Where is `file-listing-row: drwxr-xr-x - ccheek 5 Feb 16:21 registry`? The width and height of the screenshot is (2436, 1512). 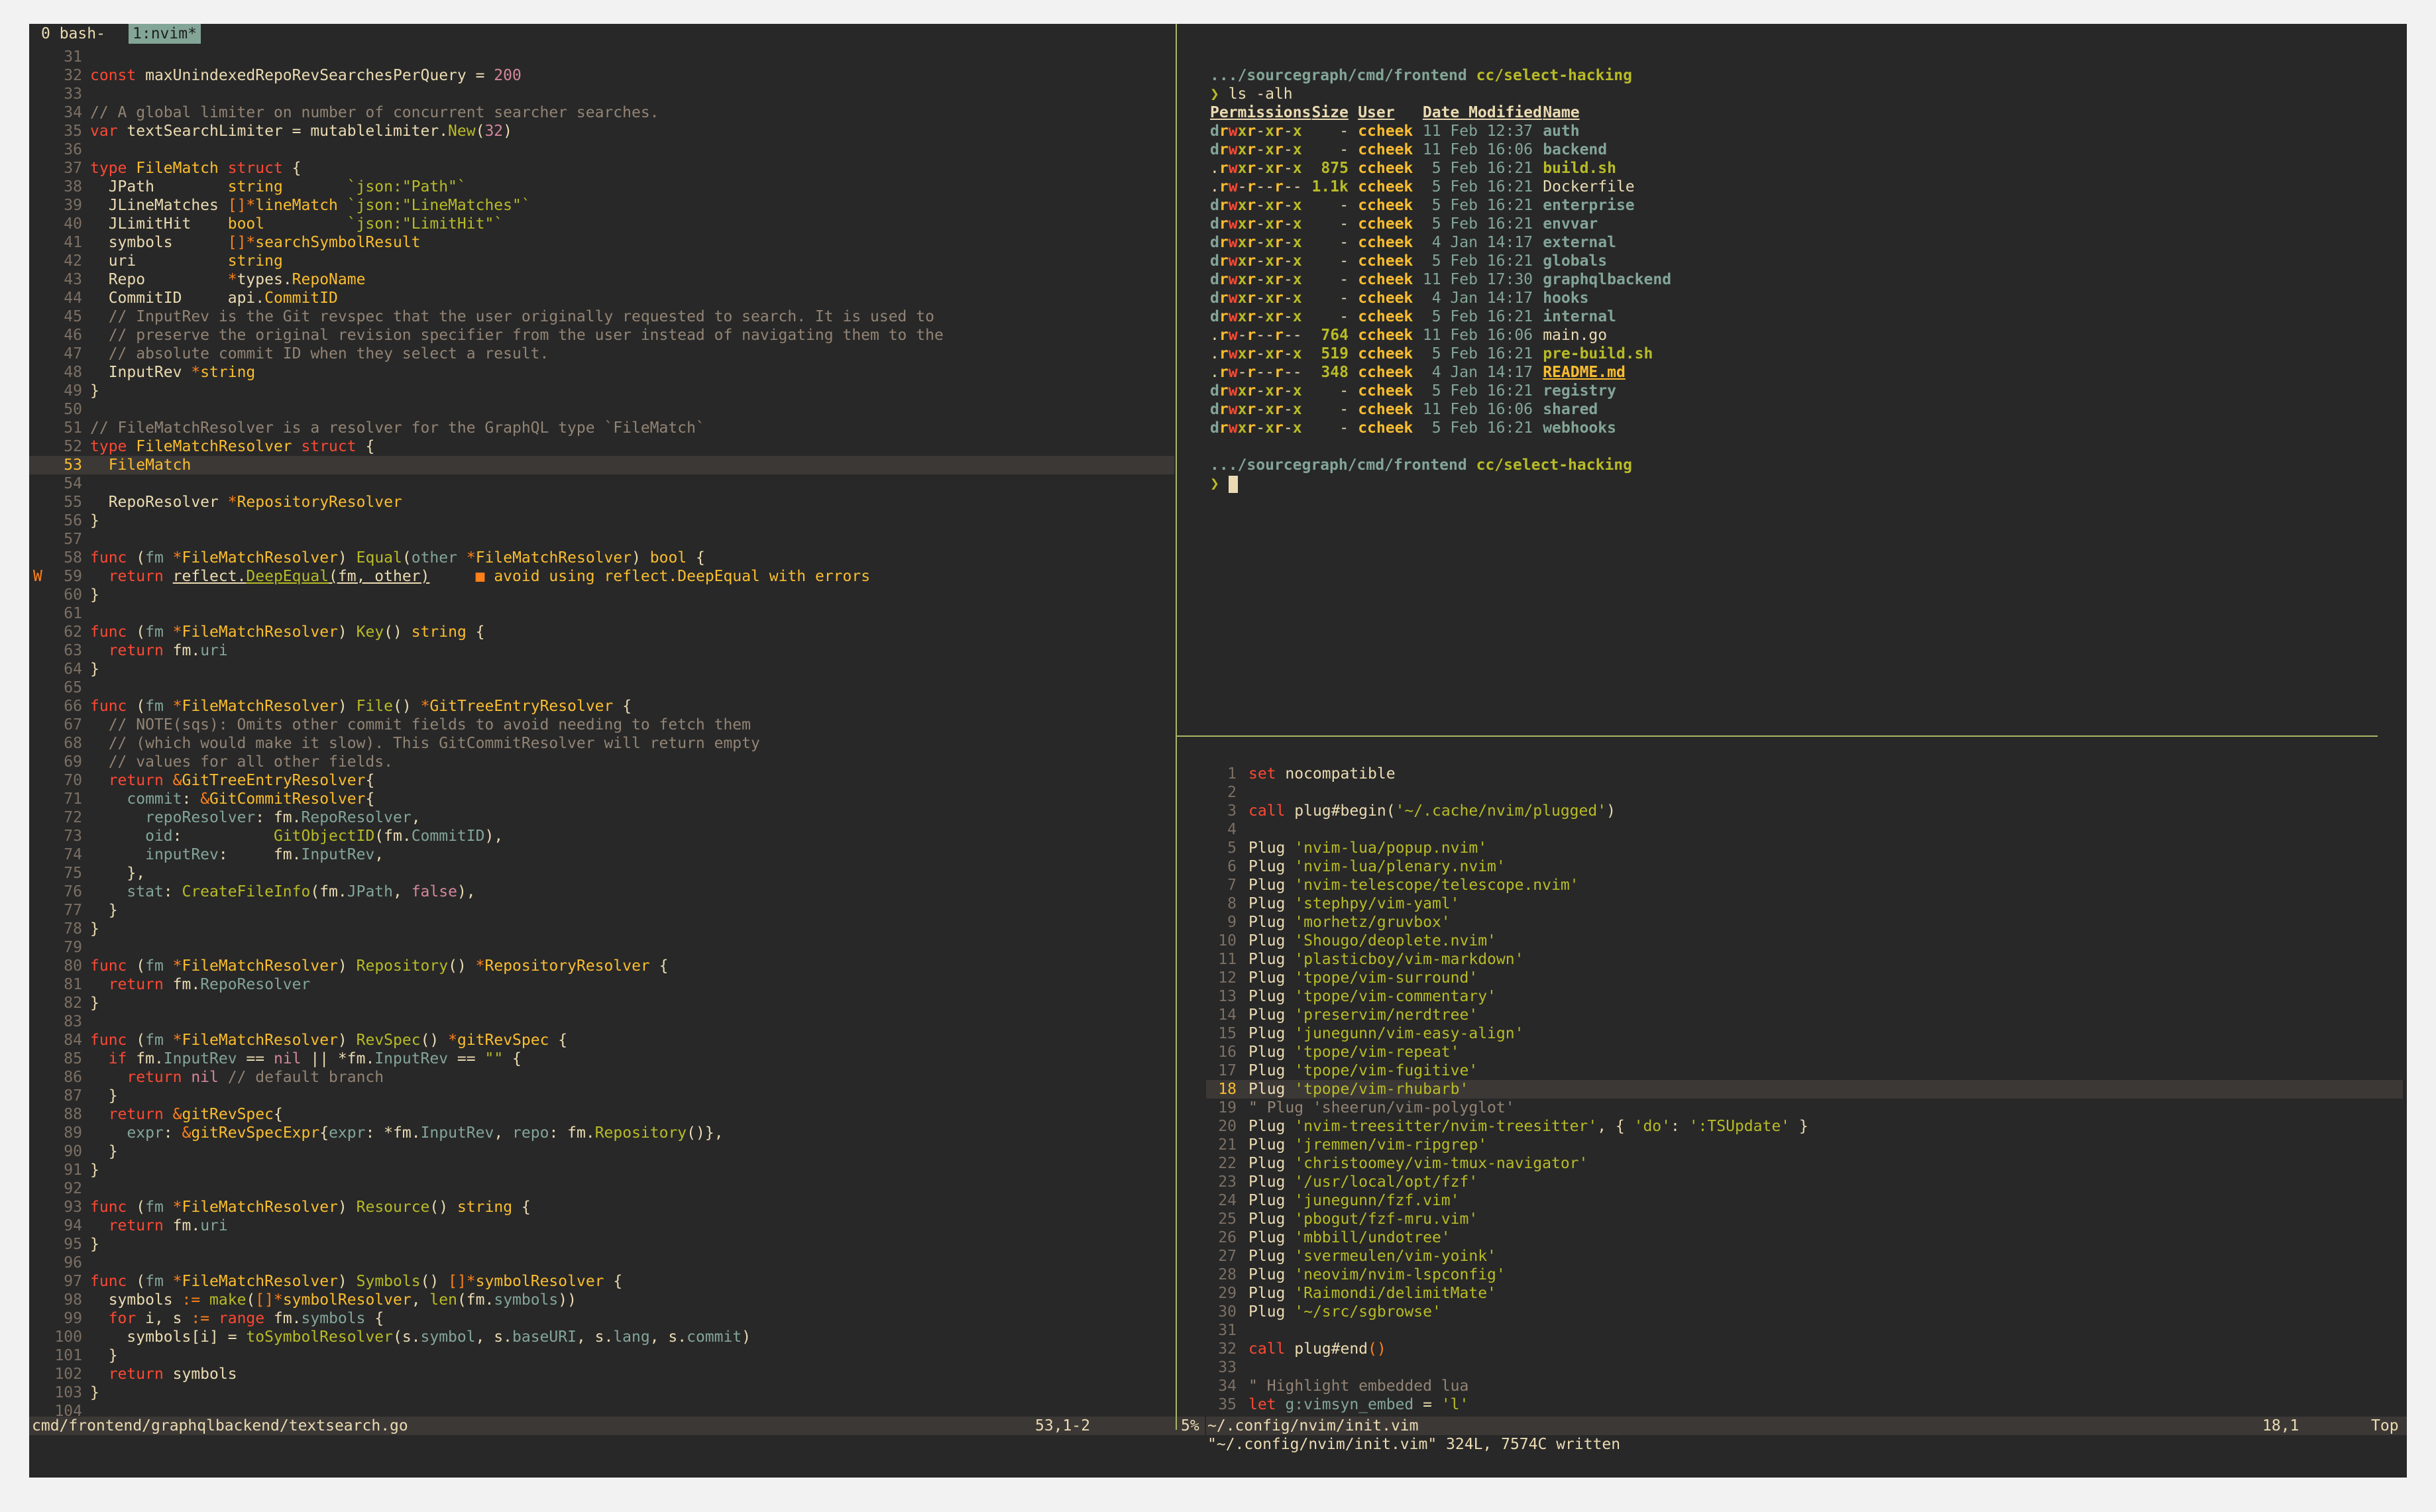
file-listing-row: drwxr-xr-x - ccheek 5 Feb 16:21 registry is located at coordinates (1807, 391).